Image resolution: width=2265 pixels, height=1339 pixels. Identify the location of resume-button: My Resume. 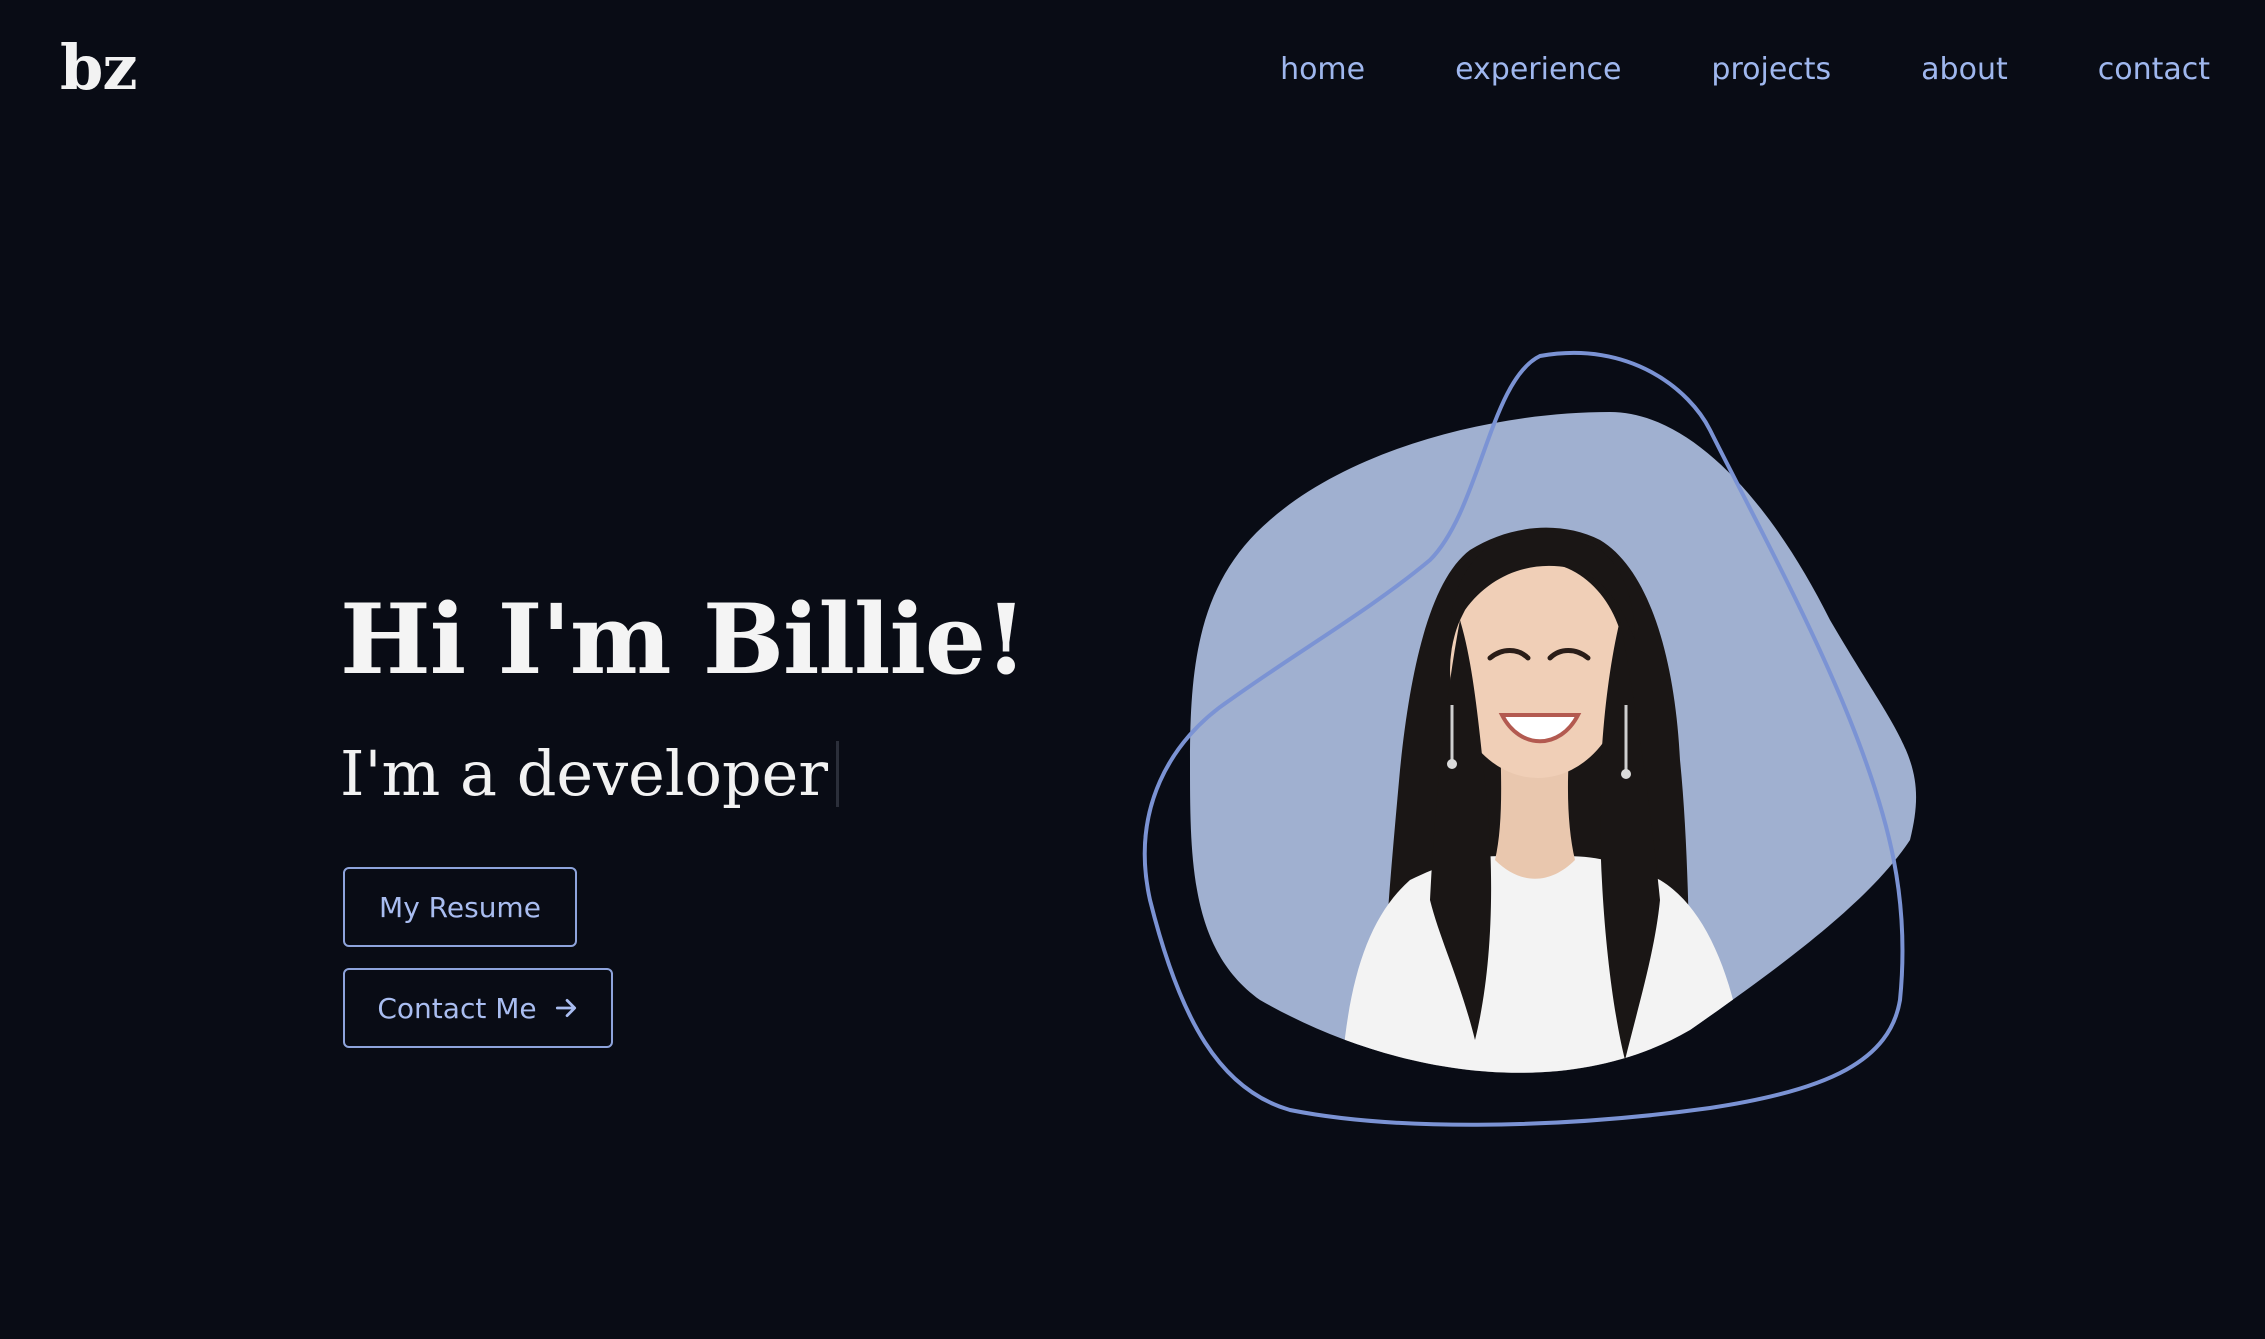
(460, 907).